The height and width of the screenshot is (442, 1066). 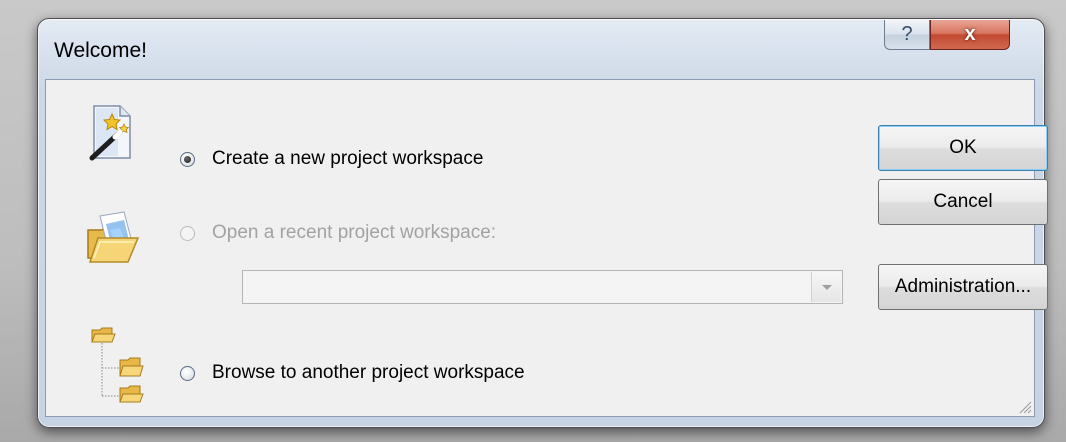 I want to click on close-icon: x, so click(x=970, y=34).